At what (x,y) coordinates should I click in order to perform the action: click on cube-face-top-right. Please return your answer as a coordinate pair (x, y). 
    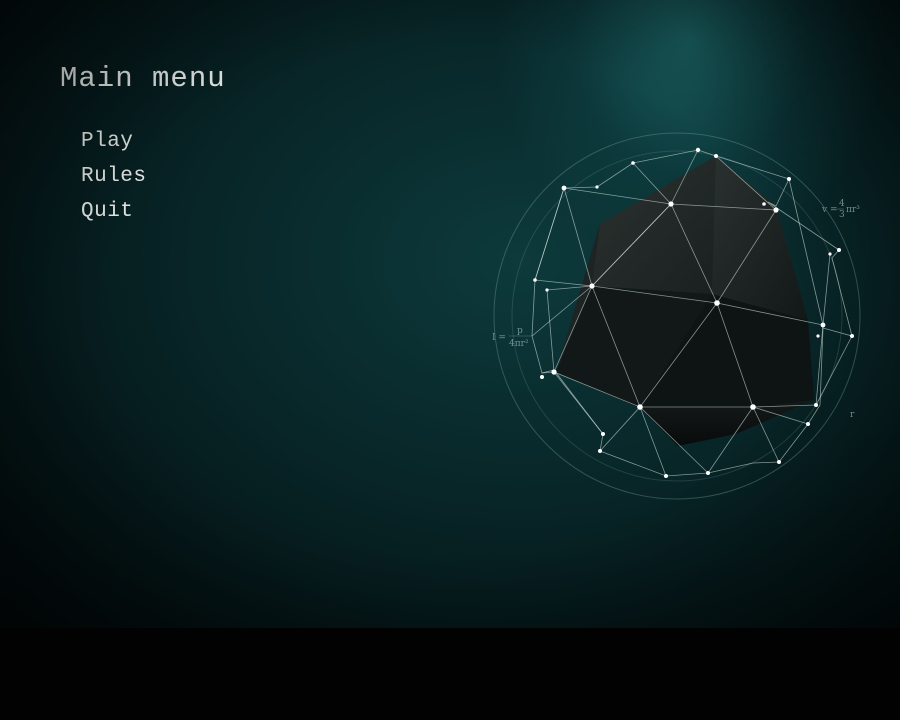
    Looking at the image, I should click on (760, 238).